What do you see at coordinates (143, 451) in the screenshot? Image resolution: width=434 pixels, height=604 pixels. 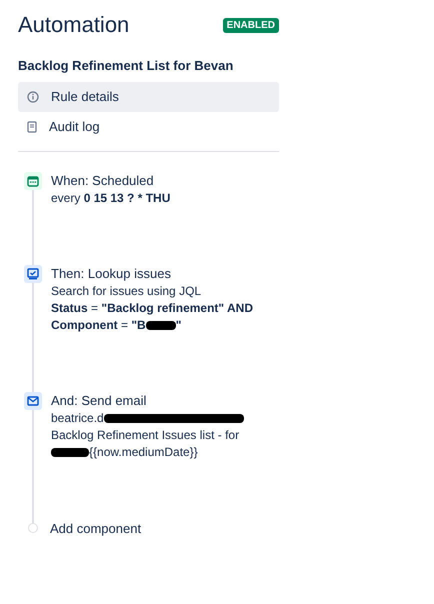 I see `step-detail-text: {{now.mediumDate}}` at bounding box center [143, 451].